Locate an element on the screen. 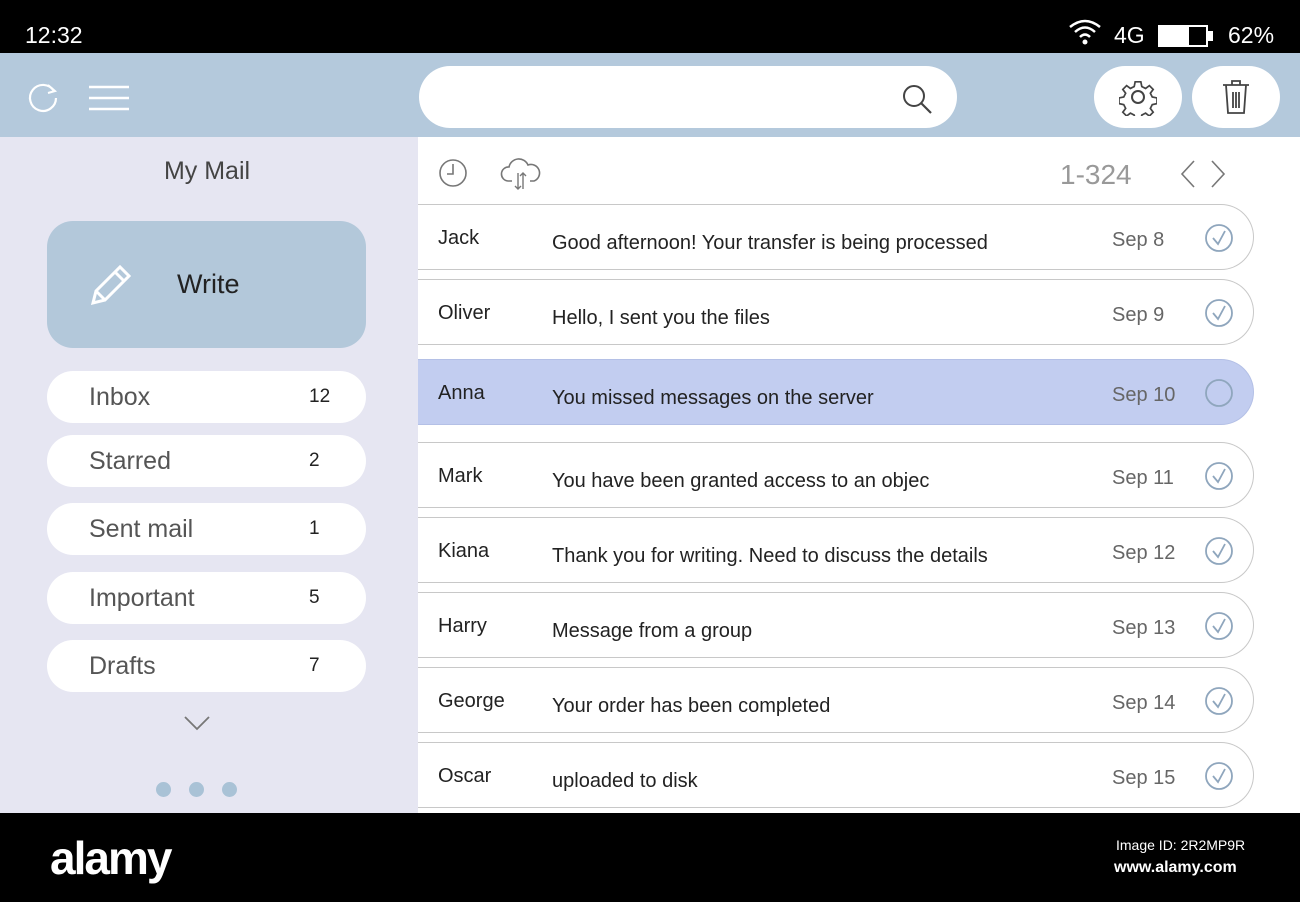  battery-percent: 62% is located at coordinates (1251, 35).